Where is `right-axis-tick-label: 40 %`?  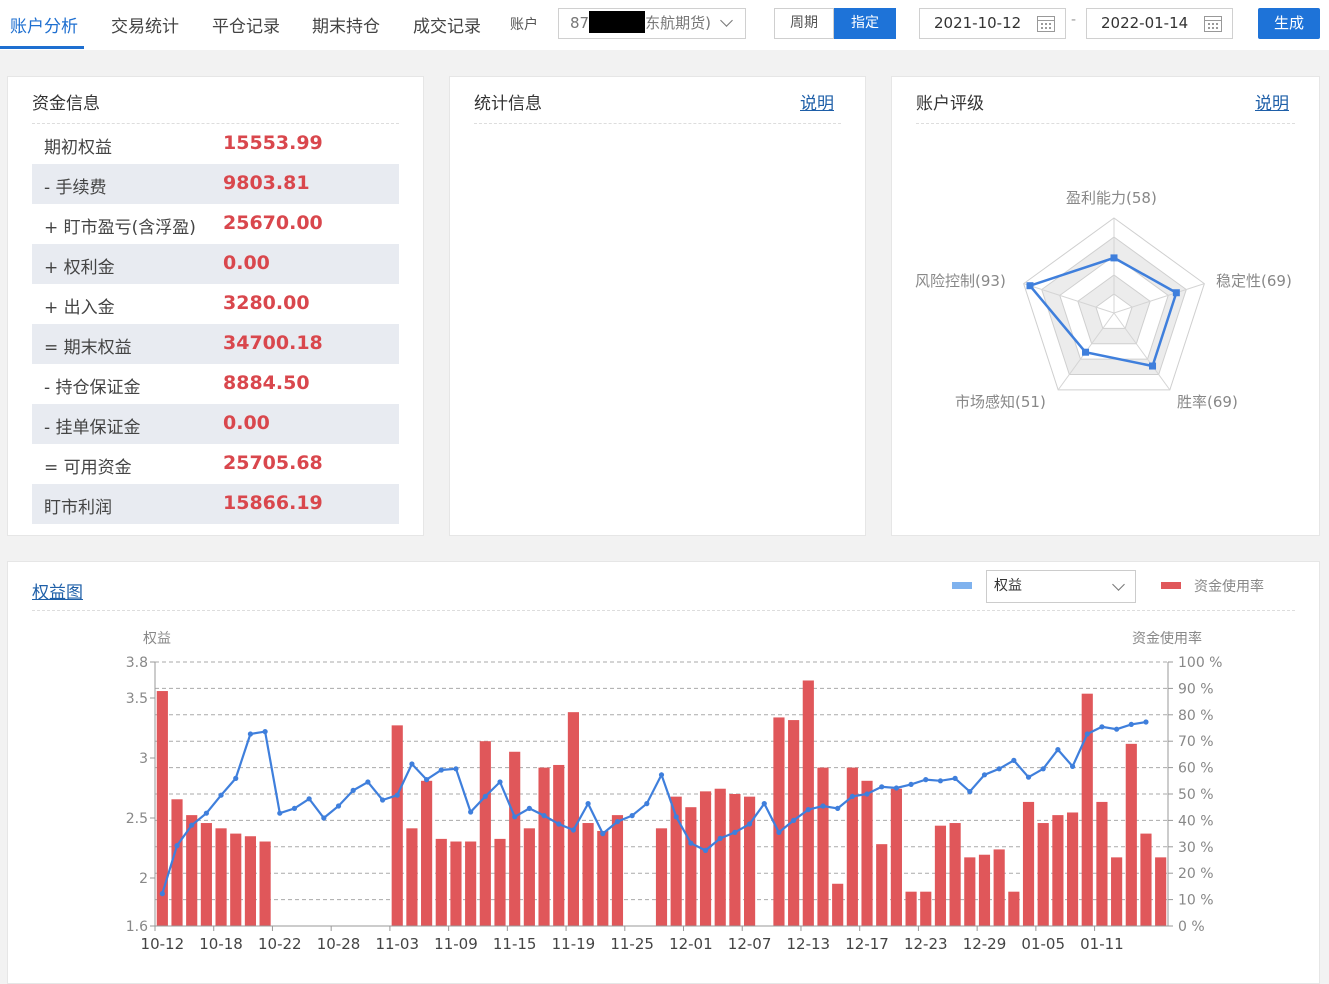 right-axis-tick-label: 40 % is located at coordinates (1196, 821).